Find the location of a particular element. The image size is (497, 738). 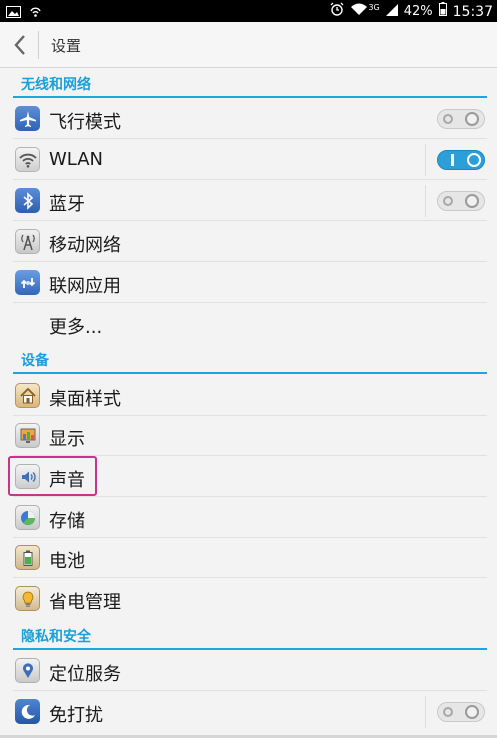

settings-item-label: 定位服务 is located at coordinates (85, 674).